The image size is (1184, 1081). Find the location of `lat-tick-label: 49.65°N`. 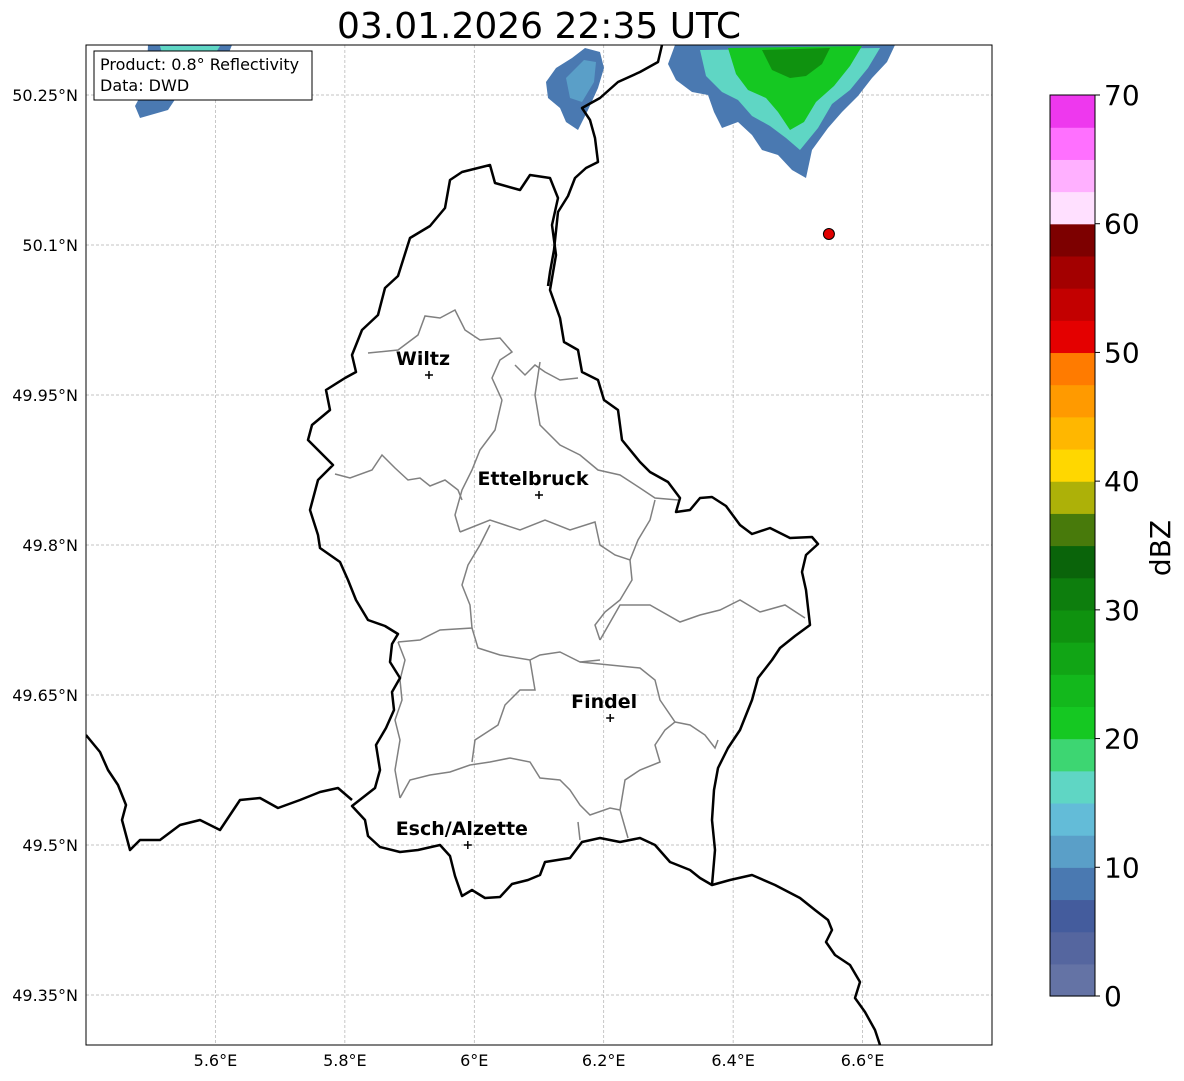

lat-tick-label: 49.65°N is located at coordinates (45, 695).